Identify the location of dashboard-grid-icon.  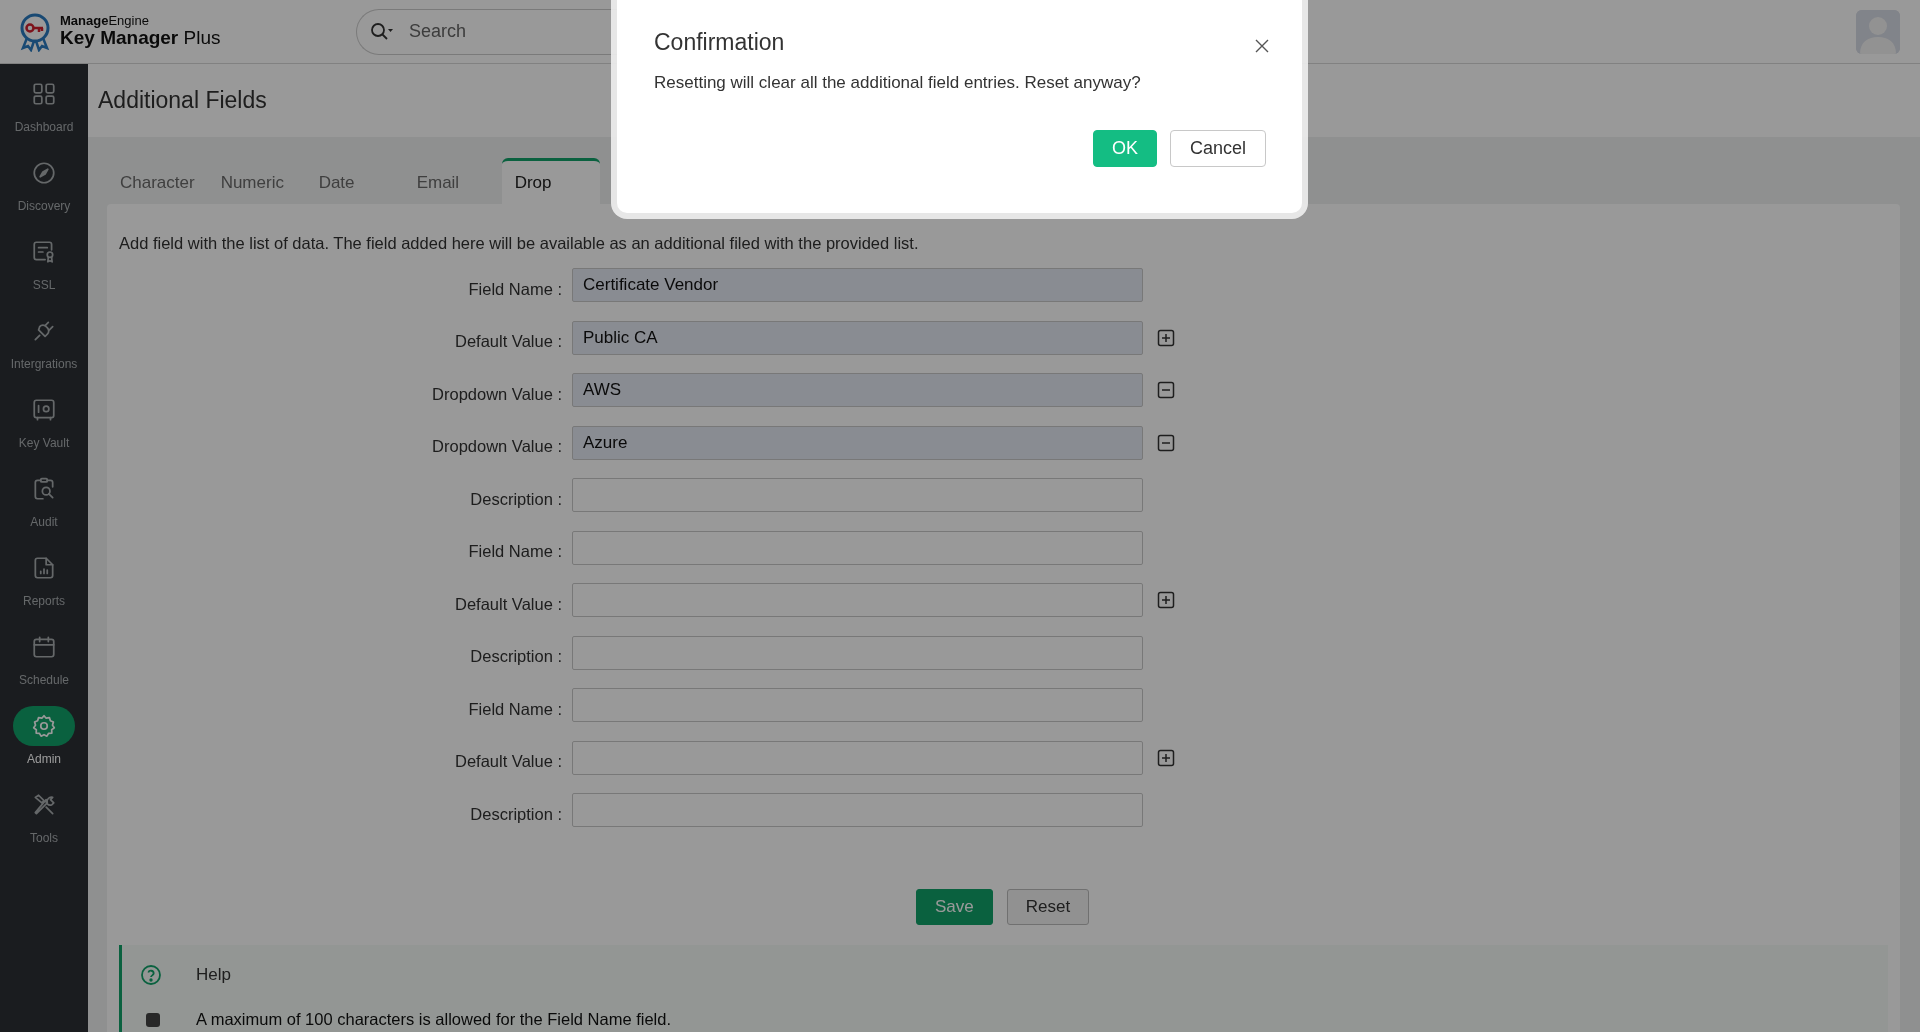
(44, 94).